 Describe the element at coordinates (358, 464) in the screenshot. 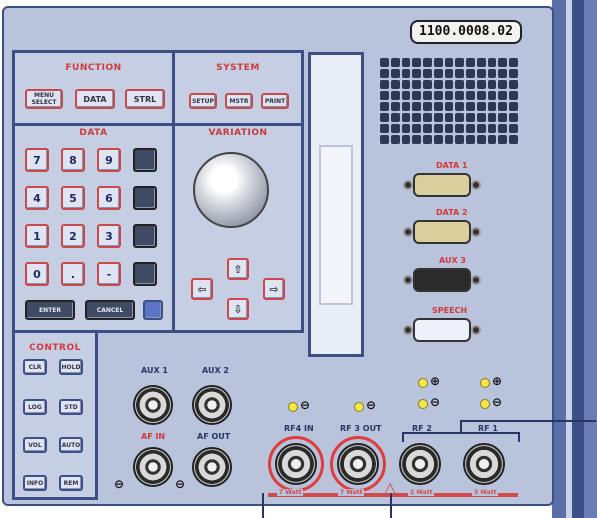

I see `rf3-out-connector` at that location.